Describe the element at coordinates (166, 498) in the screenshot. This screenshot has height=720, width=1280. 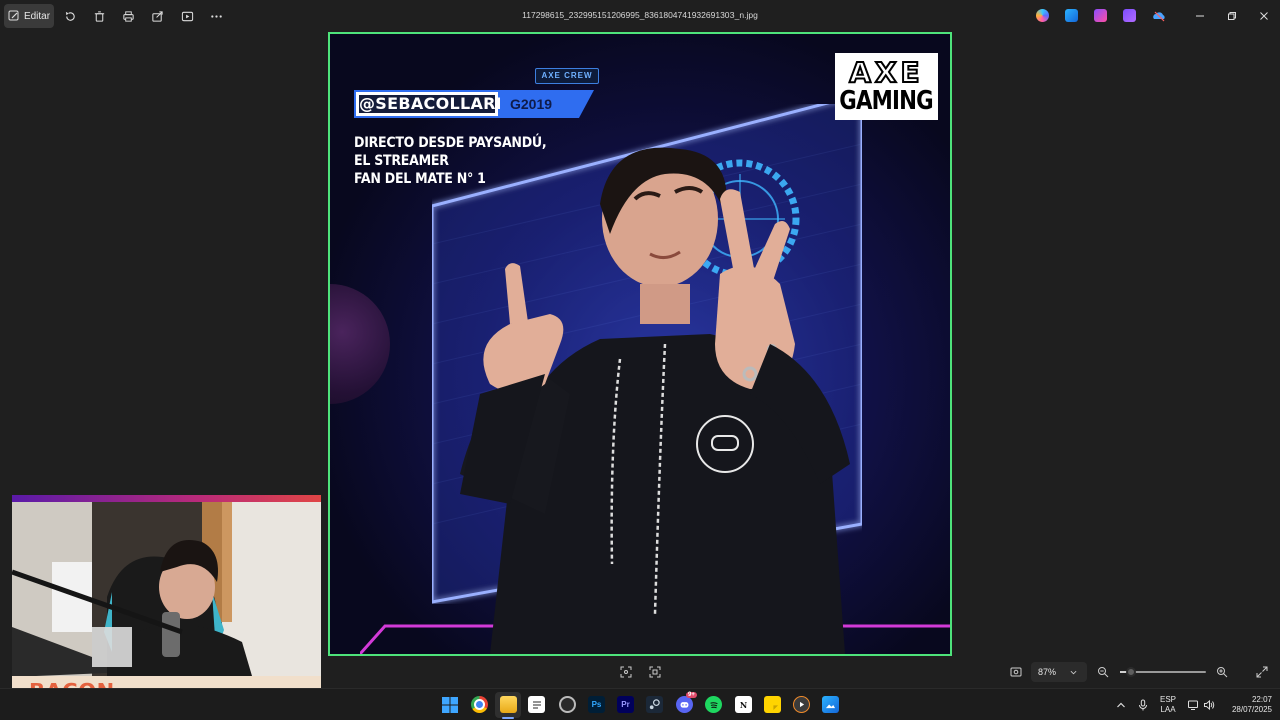
I see `webcam-top-bar` at that location.